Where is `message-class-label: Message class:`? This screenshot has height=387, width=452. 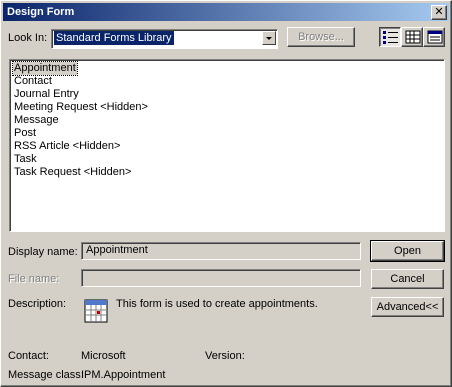 message-class-label: Message class: is located at coordinates (46, 375).